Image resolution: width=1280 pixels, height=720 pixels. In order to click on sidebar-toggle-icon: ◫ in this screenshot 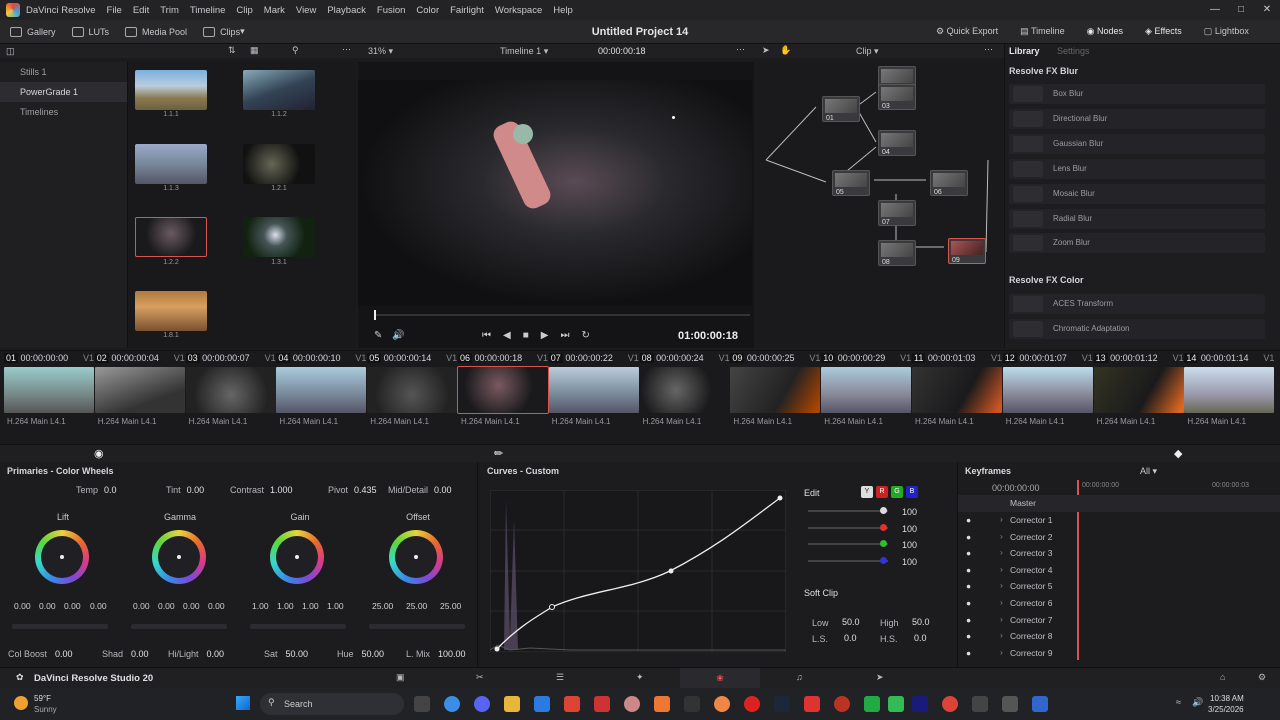, I will do `click(10, 51)`.